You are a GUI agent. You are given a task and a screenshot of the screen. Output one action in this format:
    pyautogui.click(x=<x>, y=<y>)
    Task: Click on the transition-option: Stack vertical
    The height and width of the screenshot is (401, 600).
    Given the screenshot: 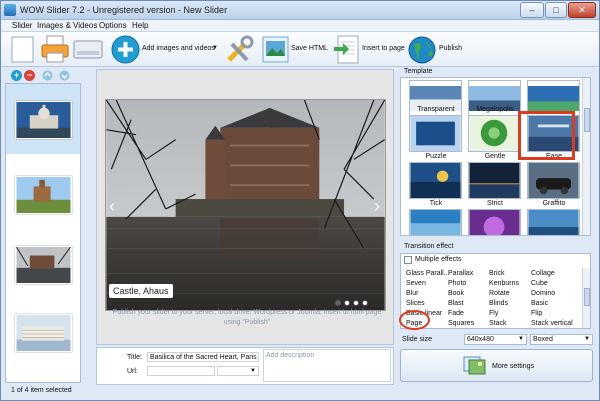 What is the action you would take?
    pyautogui.click(x=552, y=324)
    